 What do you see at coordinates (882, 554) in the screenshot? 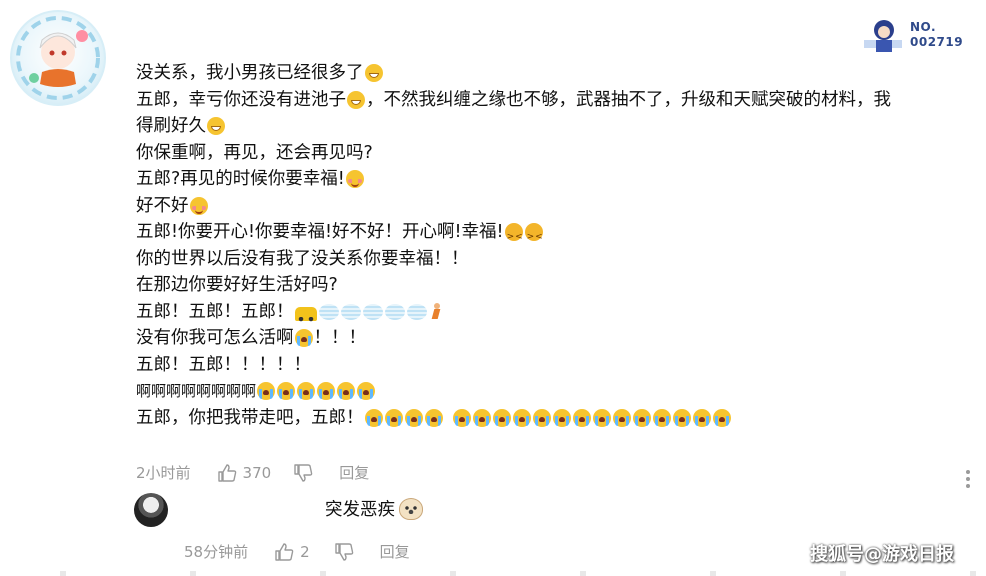
I see `watermark: 搜狐号@游戏日报` at bounding box center [882, 554].